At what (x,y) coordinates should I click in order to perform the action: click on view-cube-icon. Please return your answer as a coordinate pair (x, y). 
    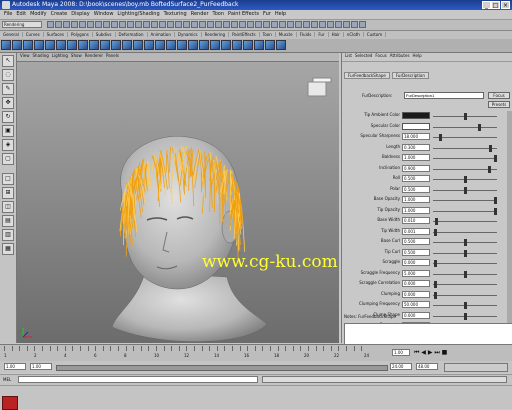
    Looking at the image, I should click on (319, 87).